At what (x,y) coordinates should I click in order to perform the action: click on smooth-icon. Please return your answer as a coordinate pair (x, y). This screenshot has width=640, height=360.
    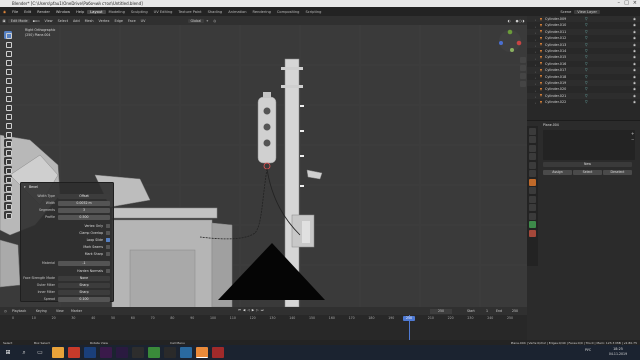
    Looking at the image, I should click on (8, 179).